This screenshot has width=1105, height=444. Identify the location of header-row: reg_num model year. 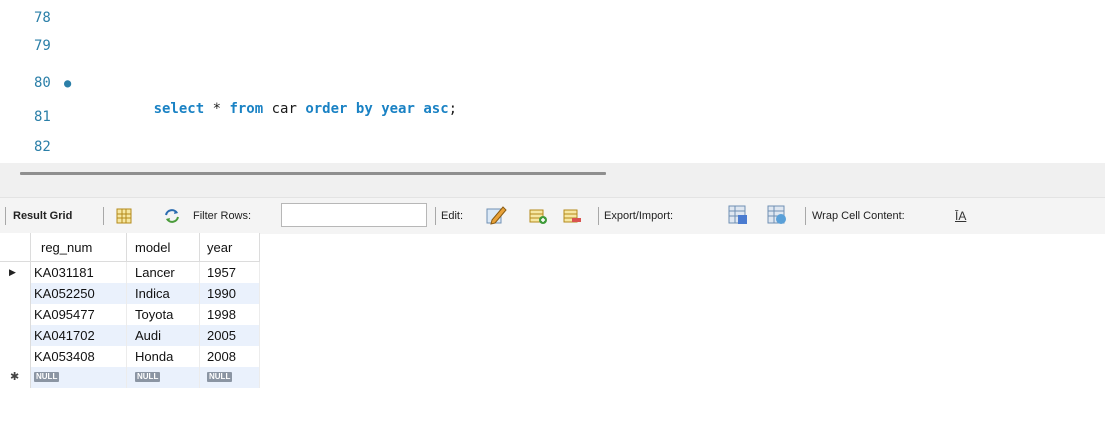
(130, 247).